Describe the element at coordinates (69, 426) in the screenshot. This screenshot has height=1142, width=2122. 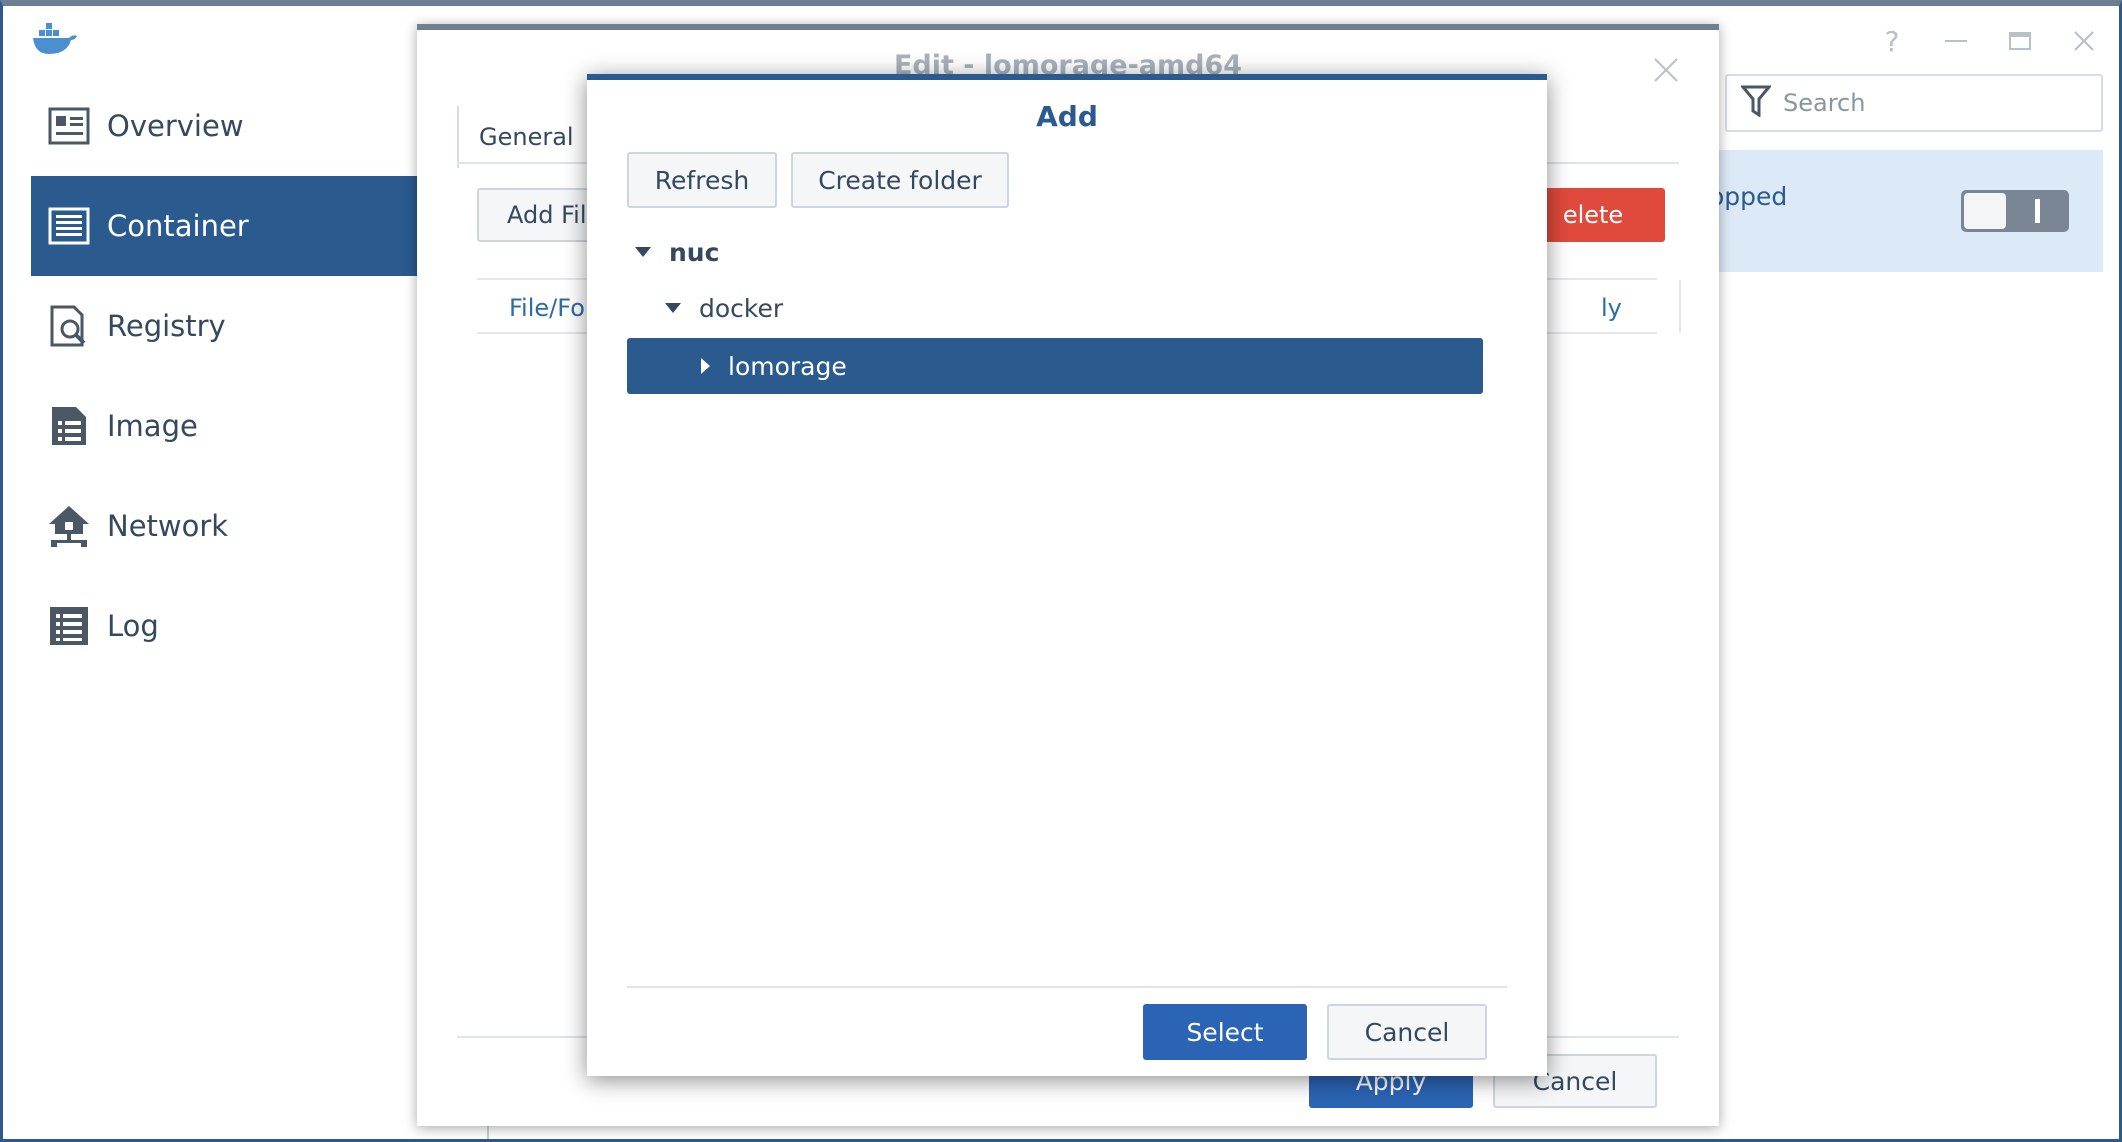
I see `image-icon` at that location.